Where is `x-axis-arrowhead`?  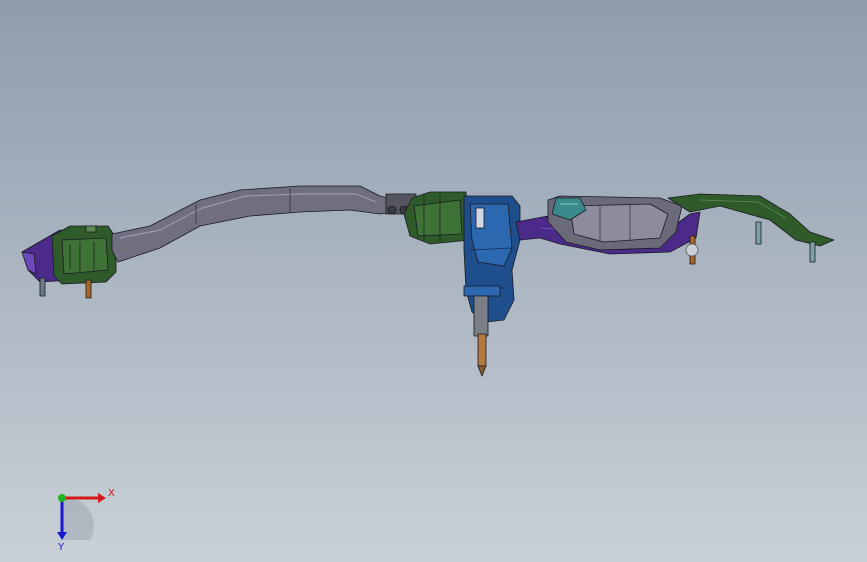
x-axis-arrowhead is located at coordinates (102, 498).